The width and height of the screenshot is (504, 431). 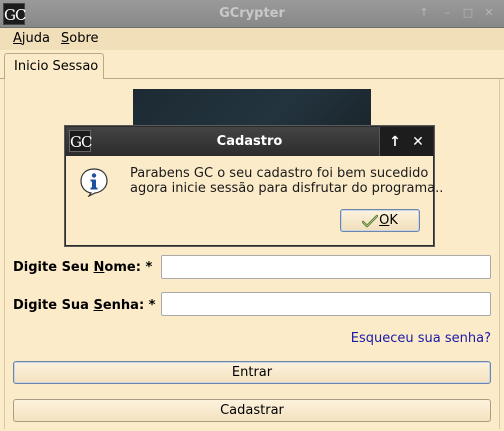 What do you see at coordinates (84, 38) in the screenshot?
I see `menu-about-label: obre` at bounding box center [84, 38].